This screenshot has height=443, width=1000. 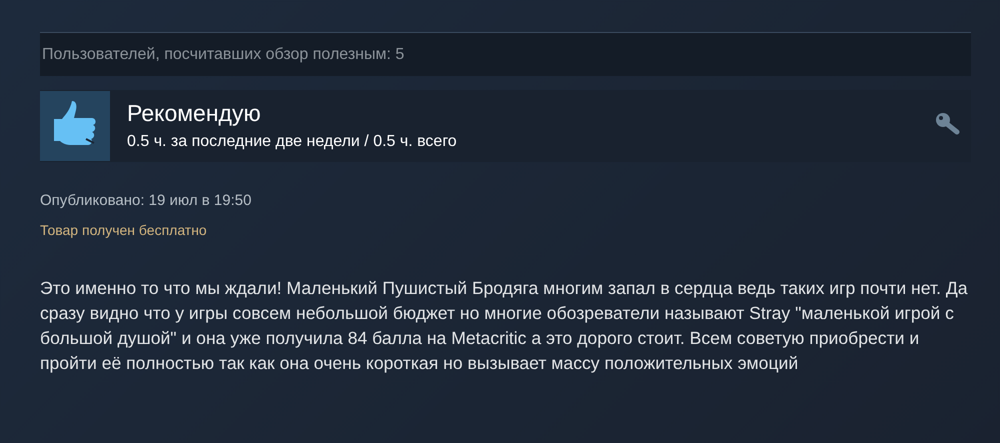 What do you see at coordinates (948, 124) in the screenshot?
I see `key-icon` at bounding box center [948, 124].